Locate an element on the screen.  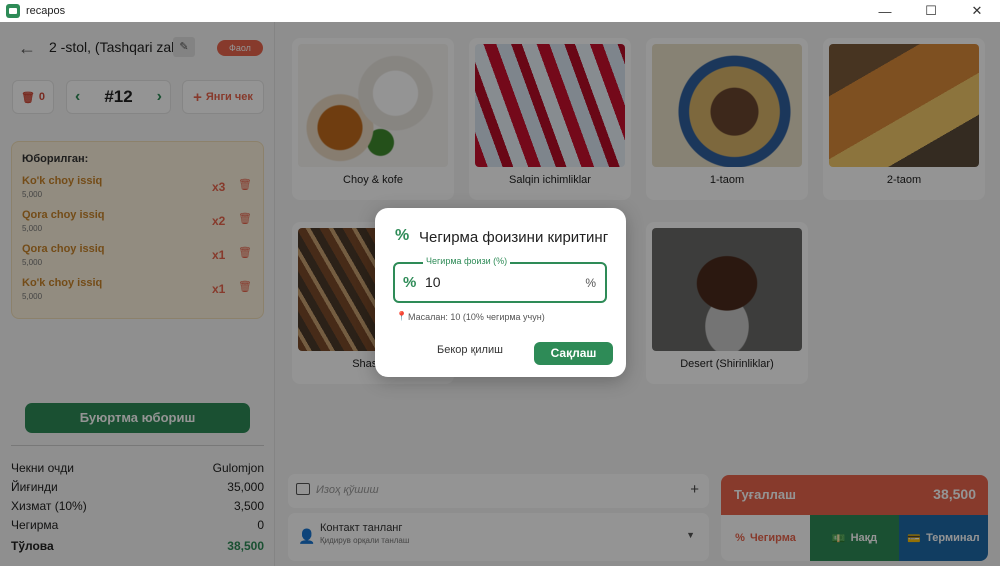
window-controls: — ☐ ✕ is located at coordinates (931, 11).